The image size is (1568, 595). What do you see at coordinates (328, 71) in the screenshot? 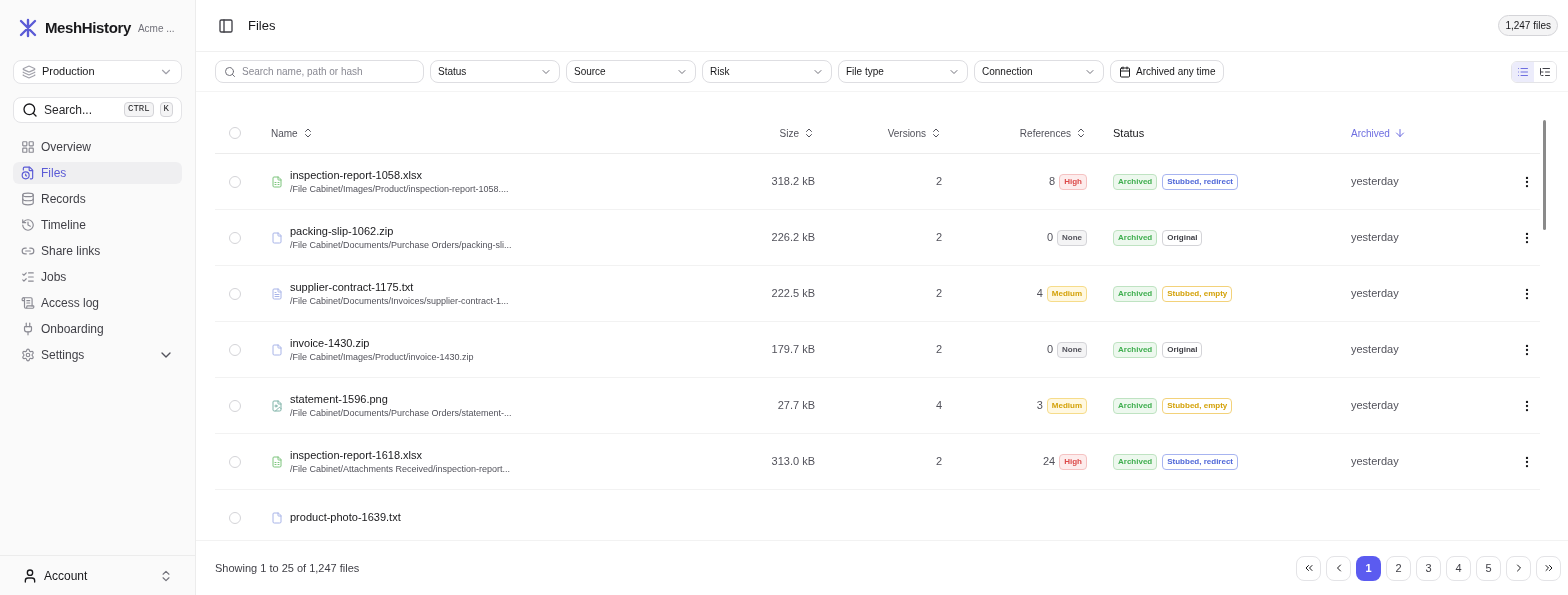
I see `table-search-field: Search name, path or hash` at bounding box center [328, 71].